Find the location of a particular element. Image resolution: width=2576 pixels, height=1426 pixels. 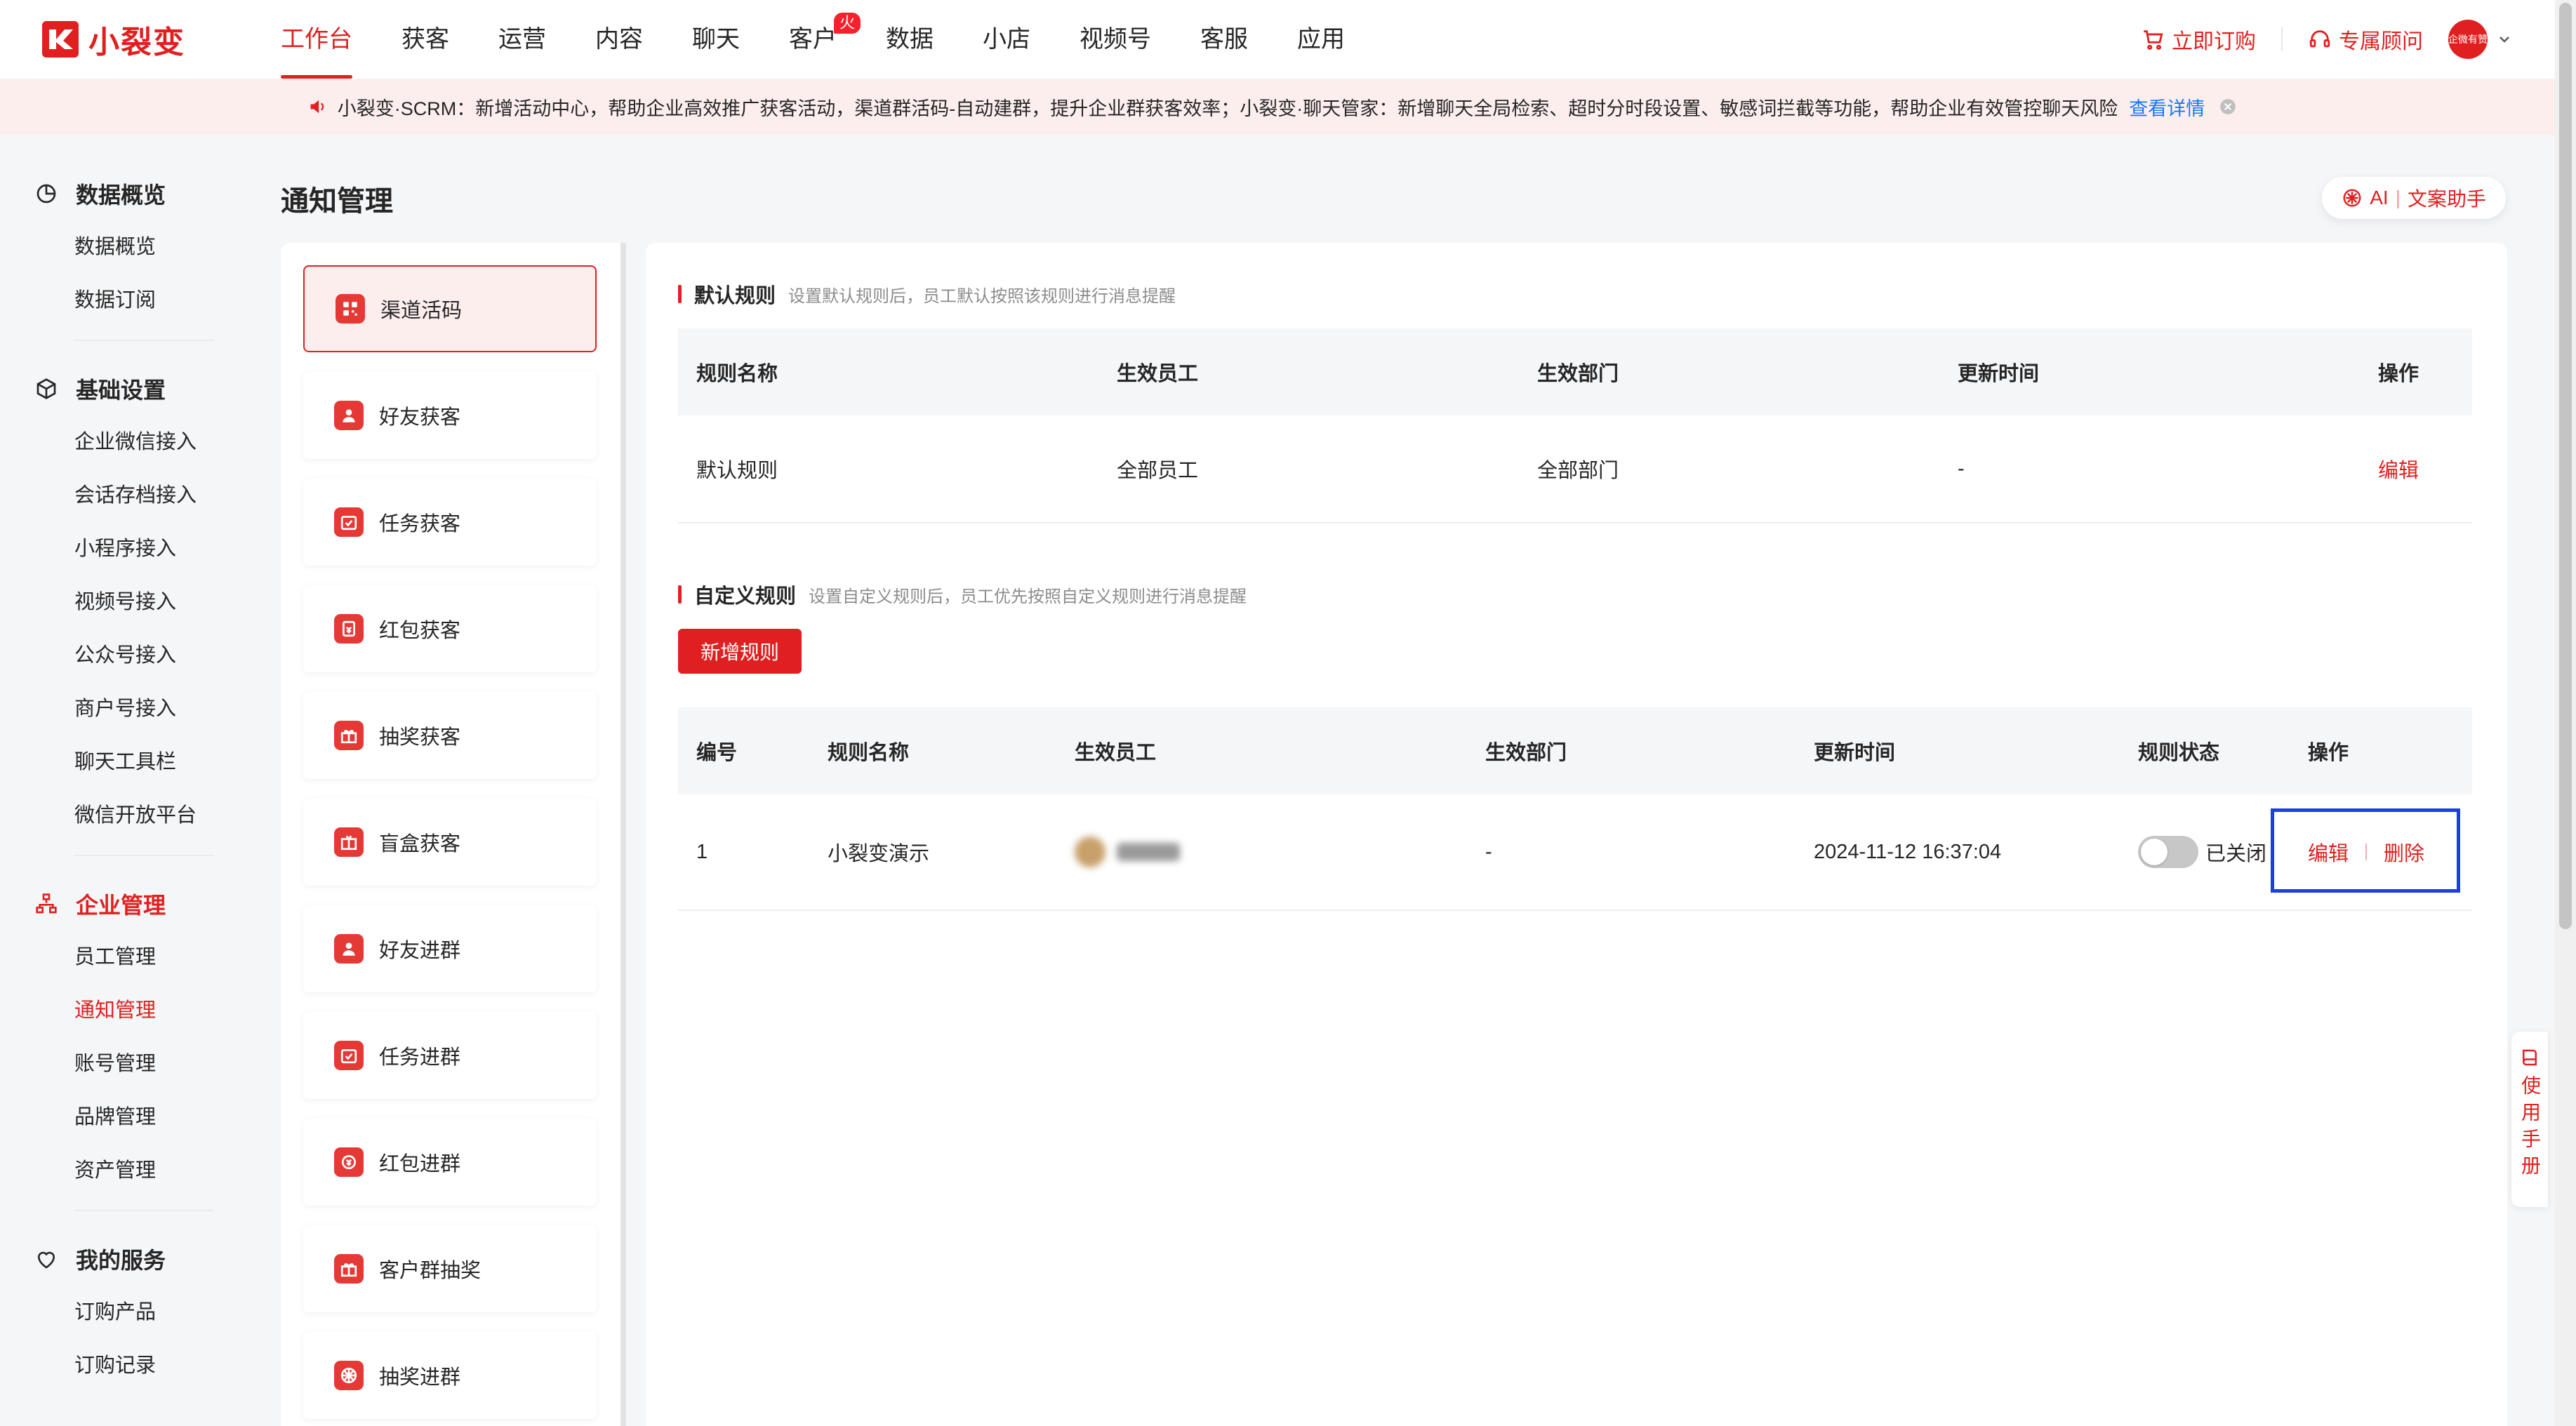

nav-customer-service: 客服 is located at coordinates (1224, 39).